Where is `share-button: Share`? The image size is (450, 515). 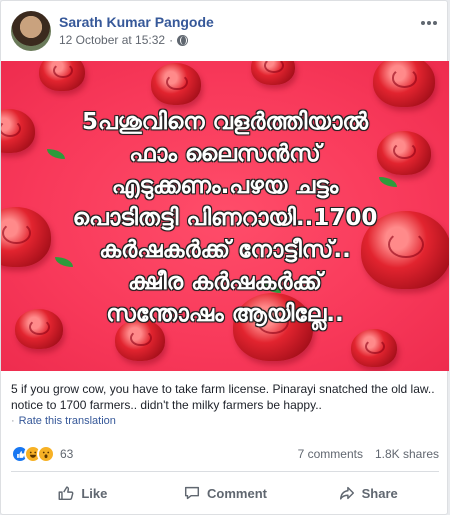
share-button: Share is located at coordinates (367, 493).